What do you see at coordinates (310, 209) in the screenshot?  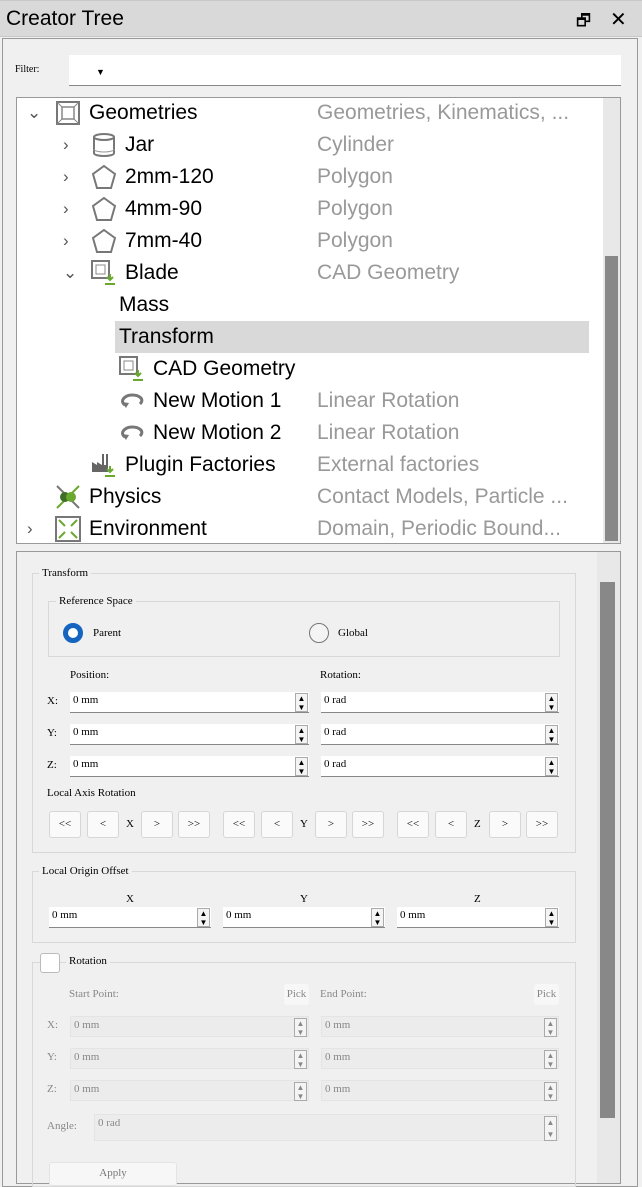 I see `tree-item-4mm-90: › 4mm-90 Polygon` at bounding box center [310, 209].